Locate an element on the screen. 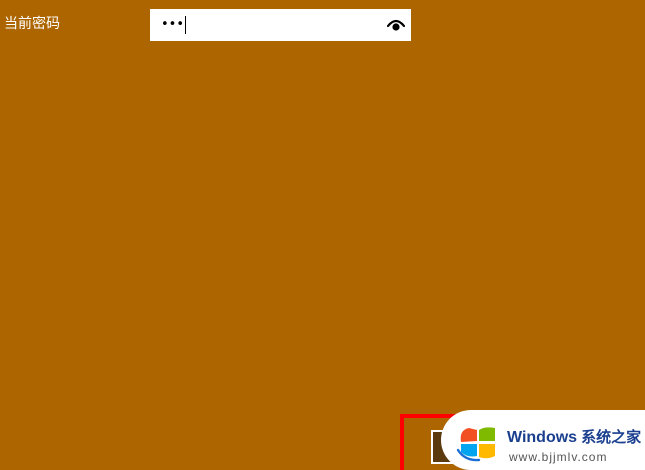 This screenshot has width=645, height=470. current-password-input: ••• is located at coordinates (280, 25).